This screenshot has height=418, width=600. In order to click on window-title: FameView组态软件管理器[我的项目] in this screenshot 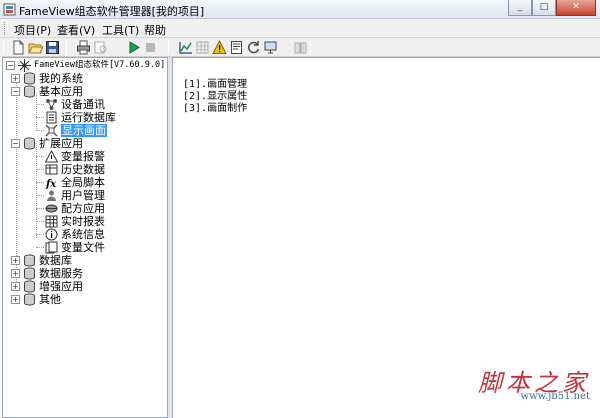, I will do `click(112, 11)`.